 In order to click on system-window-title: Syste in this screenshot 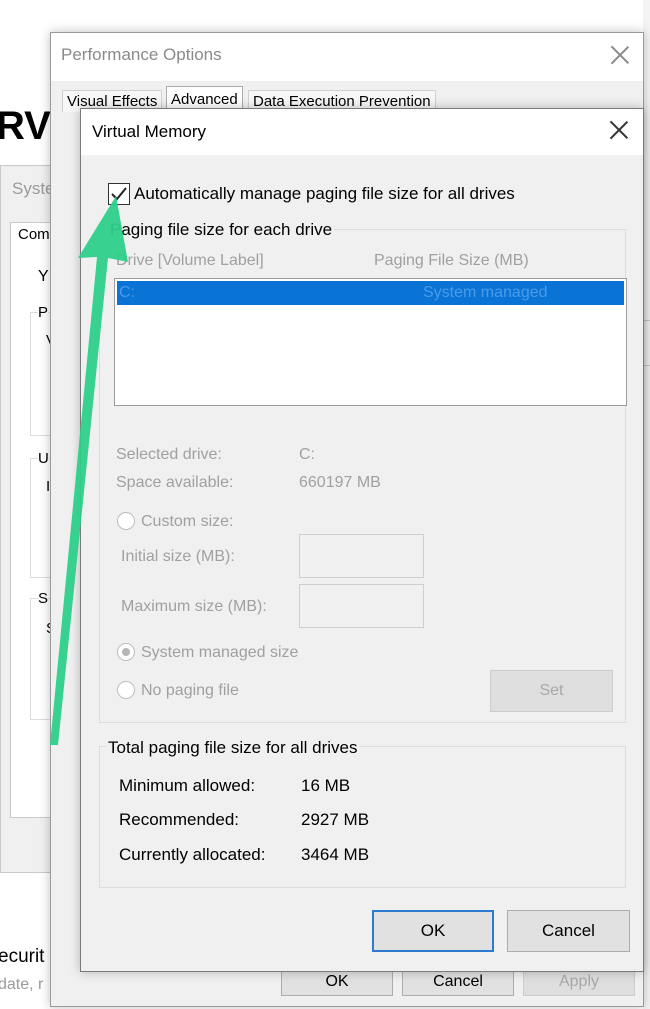, I will do `click(33, 188)`.